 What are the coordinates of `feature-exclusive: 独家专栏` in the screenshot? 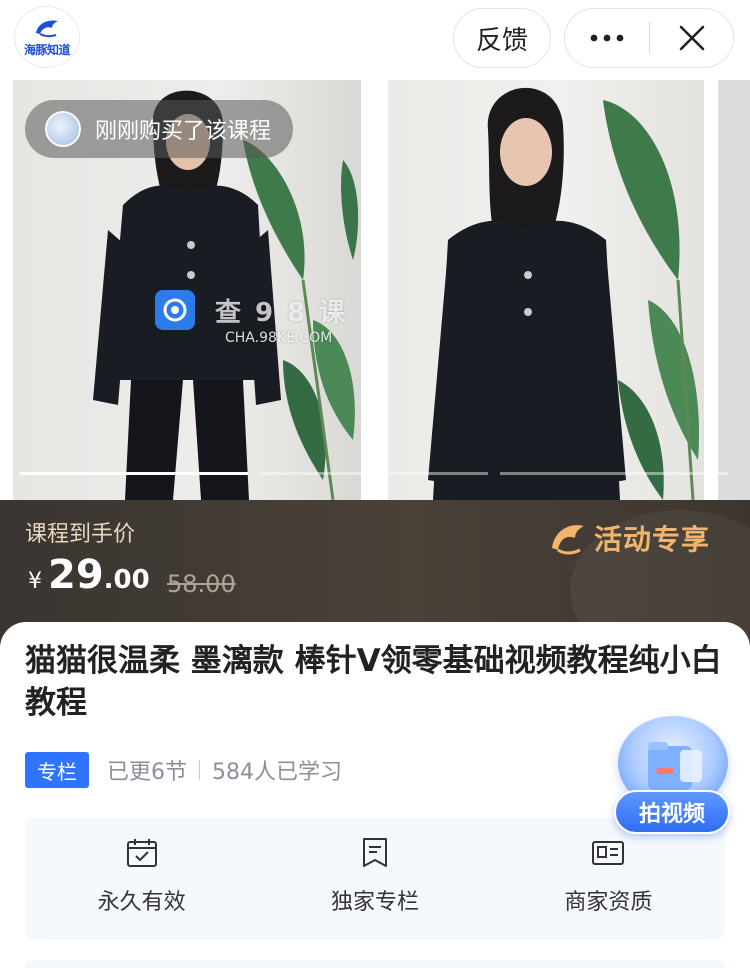 It's located at (374, 879).